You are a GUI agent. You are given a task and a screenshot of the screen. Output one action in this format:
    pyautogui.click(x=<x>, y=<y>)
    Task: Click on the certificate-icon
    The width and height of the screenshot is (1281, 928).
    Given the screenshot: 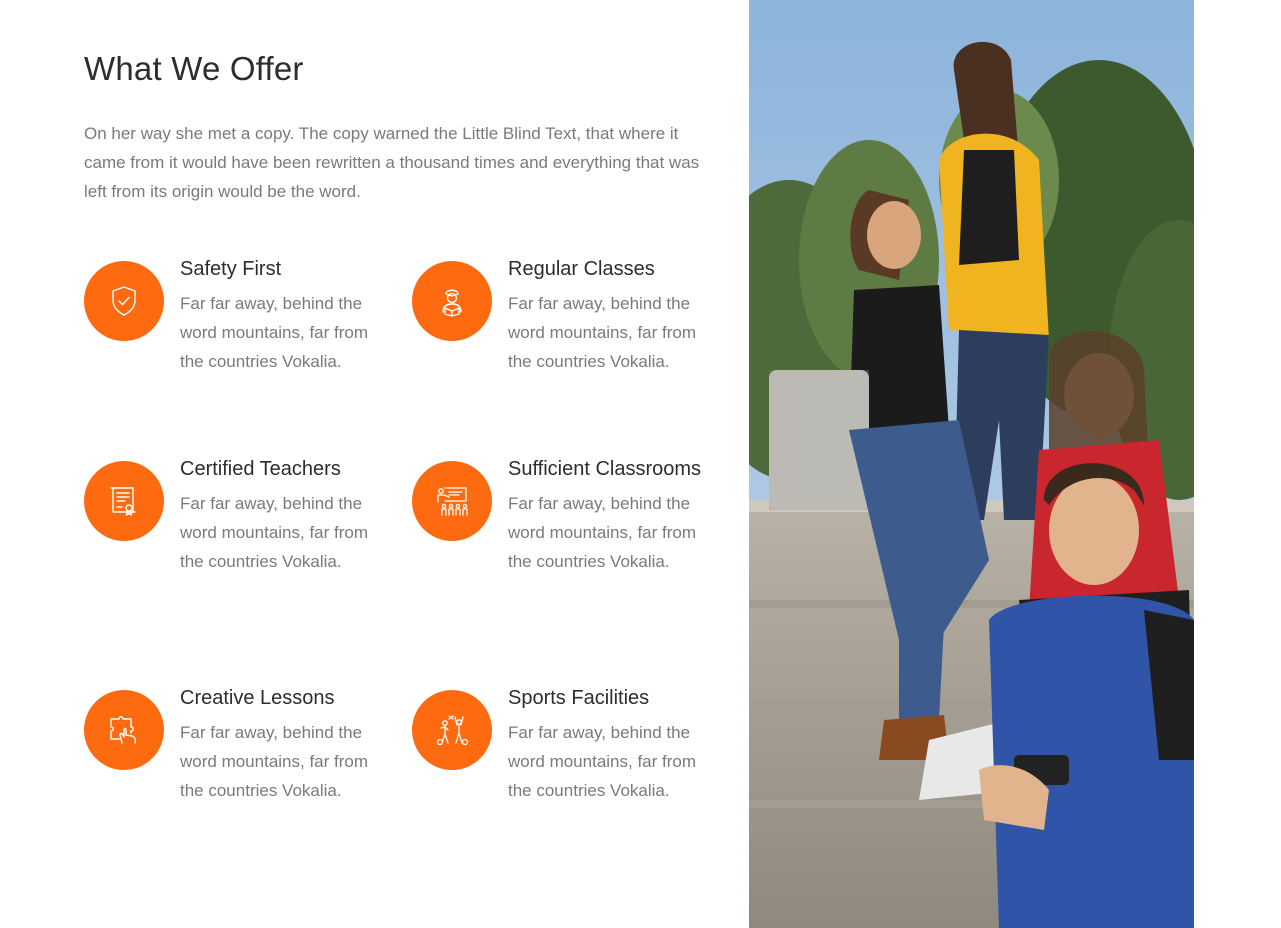 What is the action you would take?
    pyautogui.click(x=123, y=501)
    